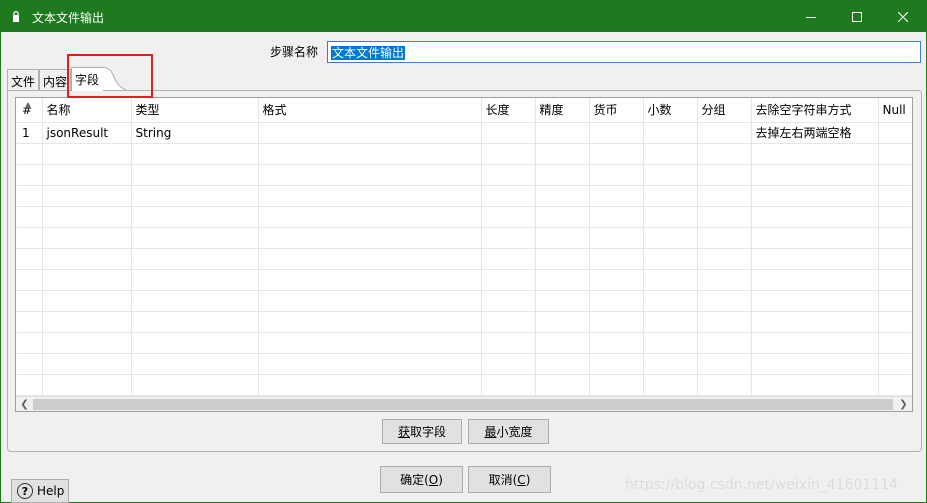  Describe the element at coordinates (40, 491) in the screenshot. I see `help-button: ? Help` at that location.